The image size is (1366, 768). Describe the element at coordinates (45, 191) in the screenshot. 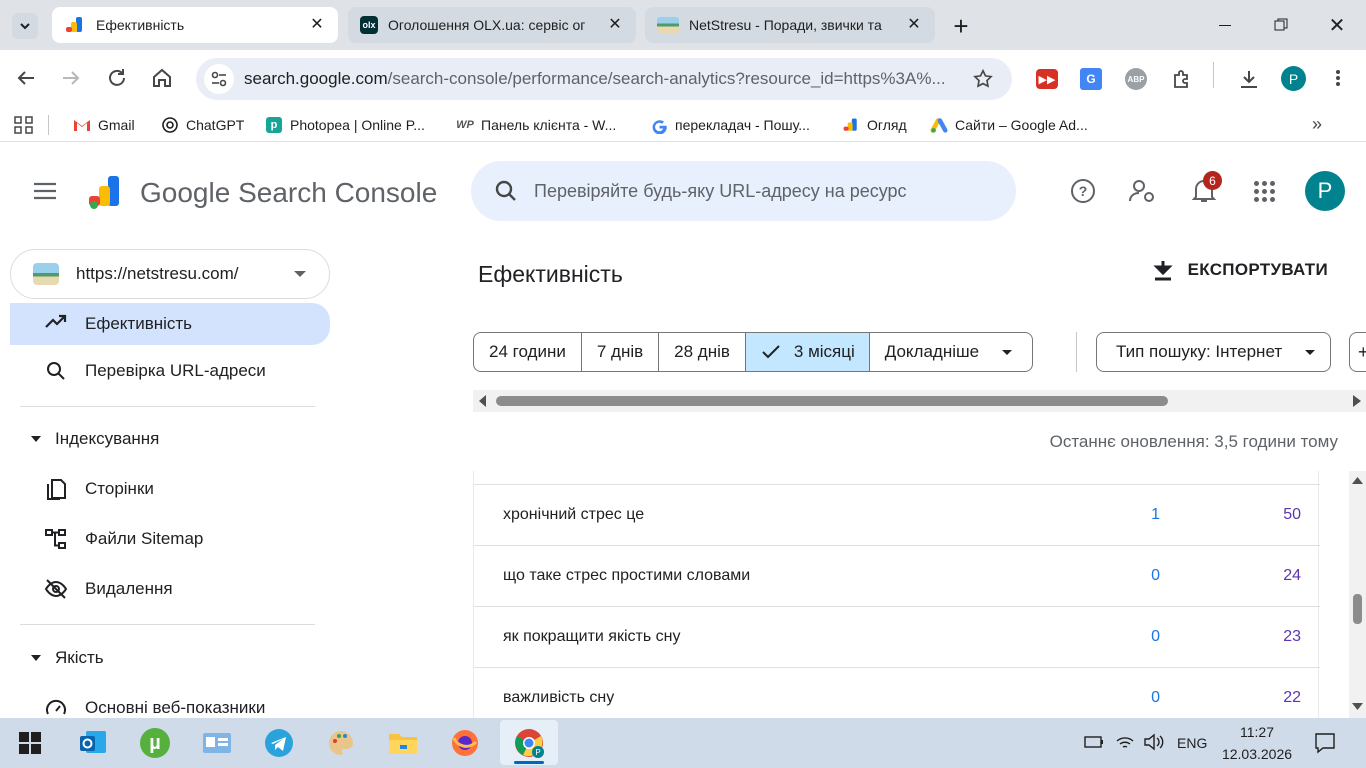

I see `hamburger-menu-icon` at that location.